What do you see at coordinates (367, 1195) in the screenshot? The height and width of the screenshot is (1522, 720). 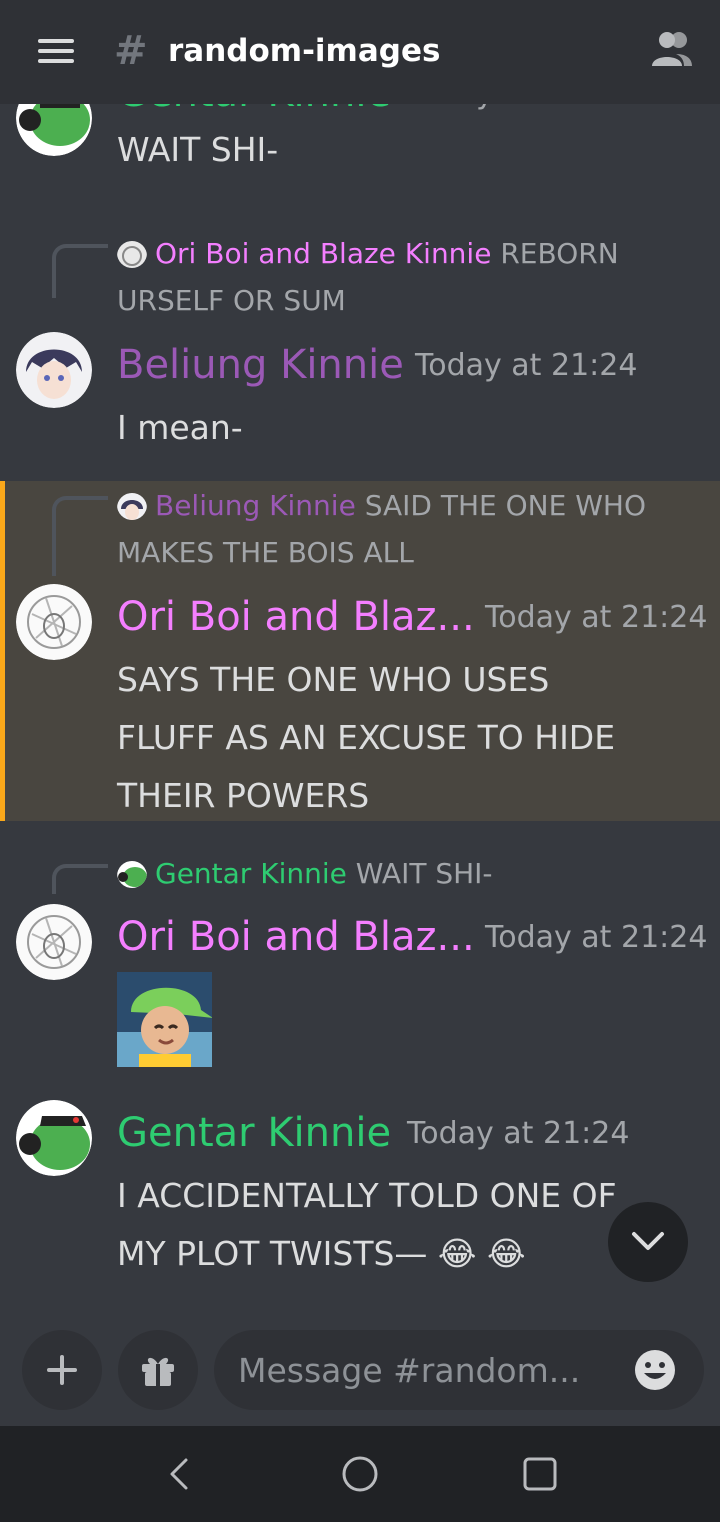 I see `message-text-line: I ACCIDENTALLY TOLD ONE OF` at bounding box center [367, 1195].